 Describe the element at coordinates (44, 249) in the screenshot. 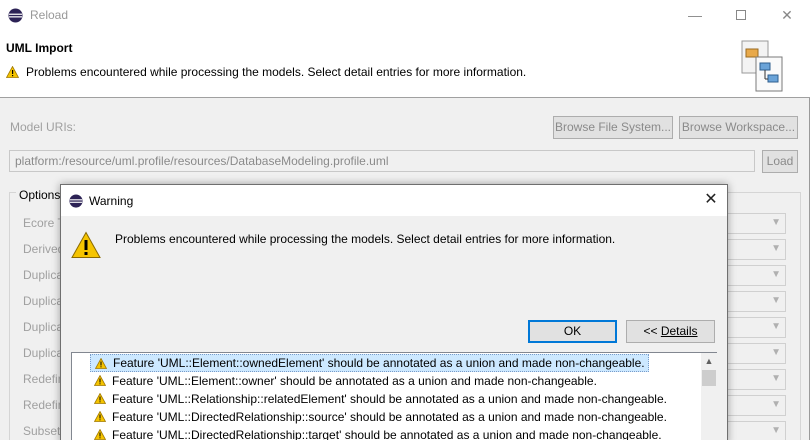

I see `option-label: Derived` at that location.